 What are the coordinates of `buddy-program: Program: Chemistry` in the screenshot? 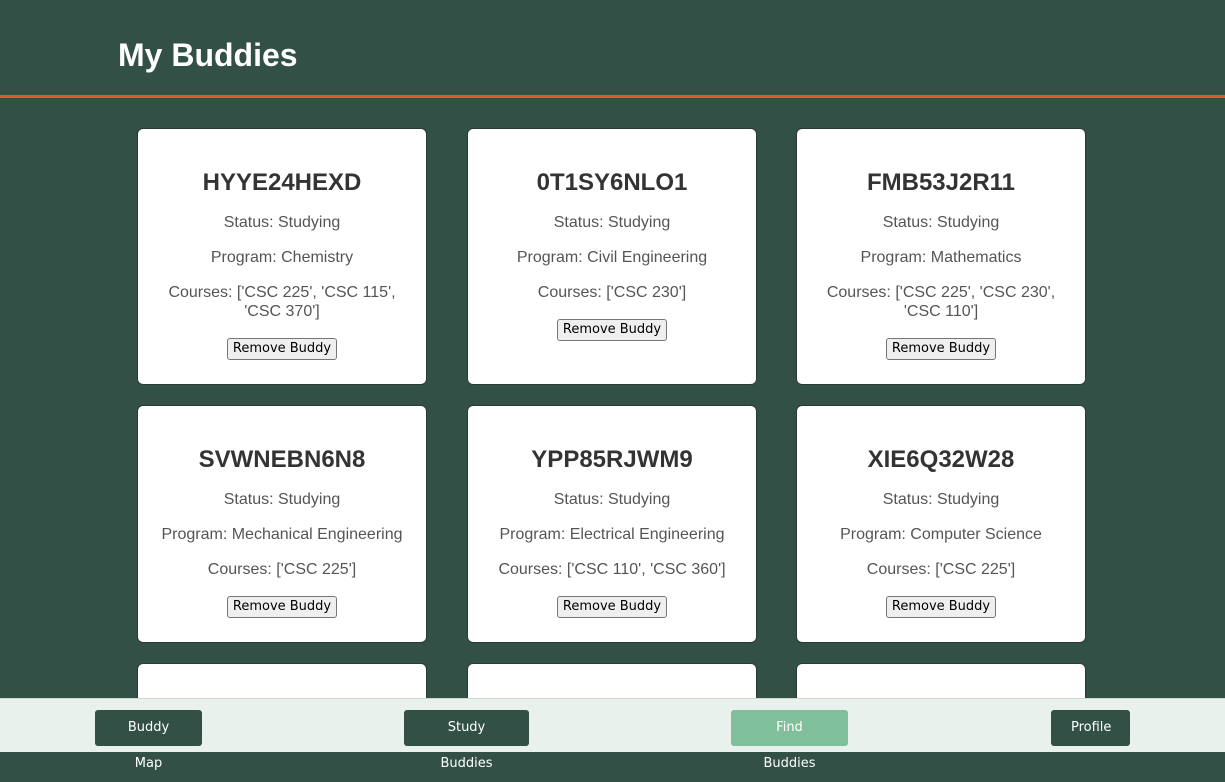 It's located at (282, 257).